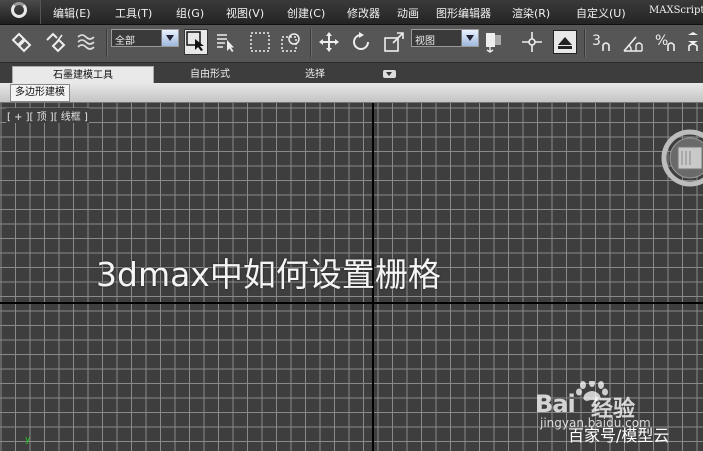 The height and width of the screenshot is (451, 703). Describe the element at coordinates (260, 42) in the screenshot. I see `rectangular-selection-icon` at that location.